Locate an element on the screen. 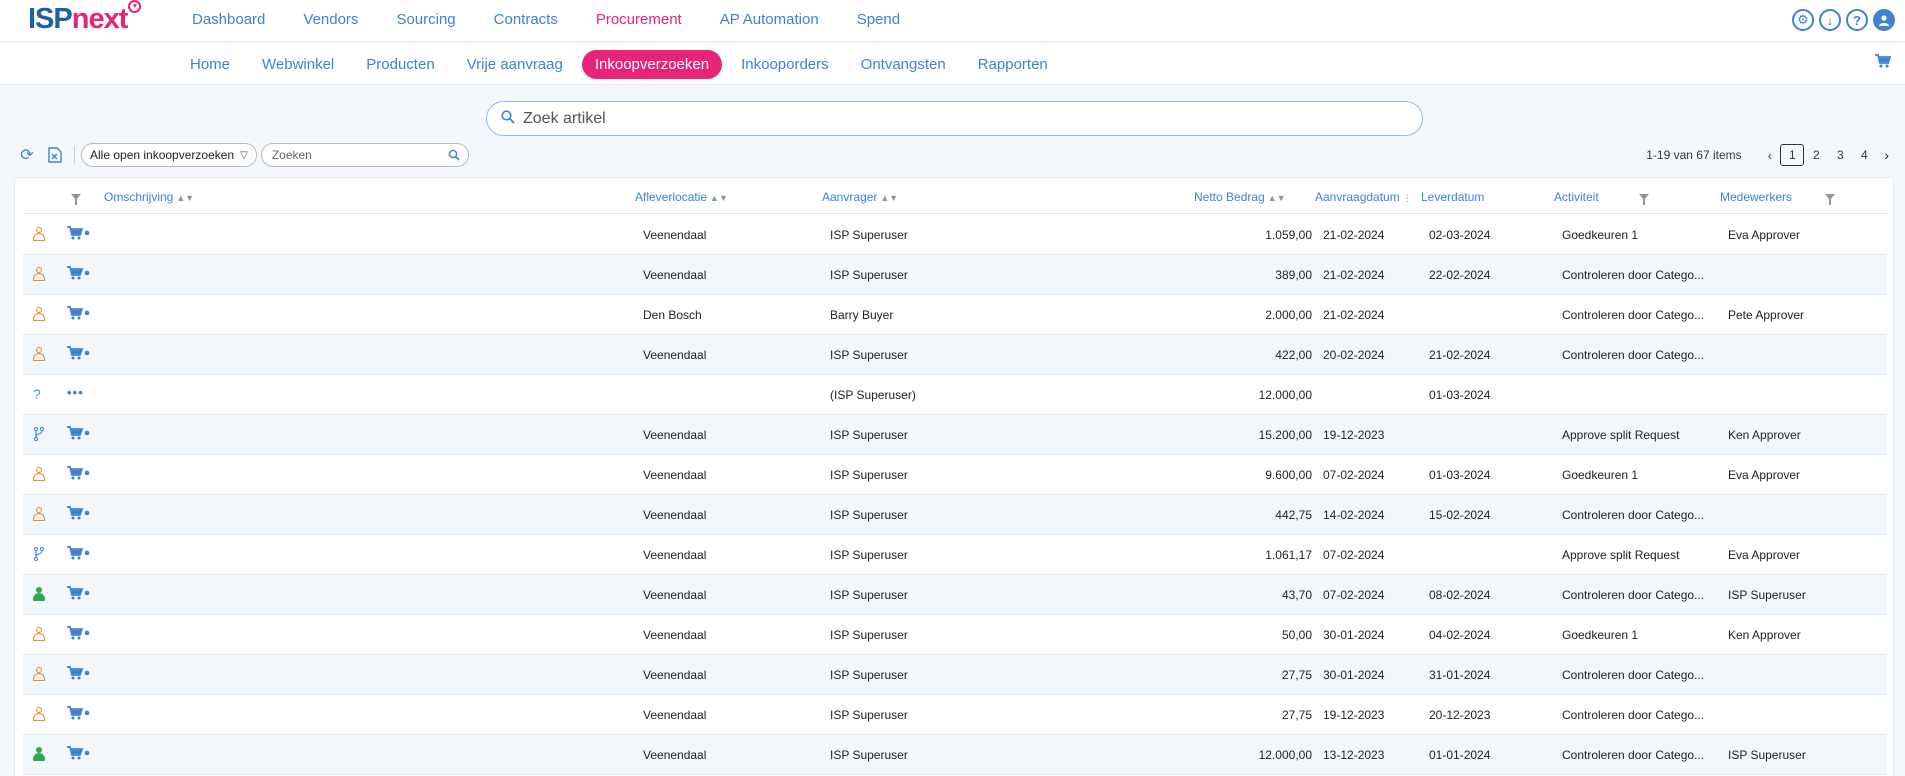  subnav-producten: Producten is located at coordinates (400, 64).